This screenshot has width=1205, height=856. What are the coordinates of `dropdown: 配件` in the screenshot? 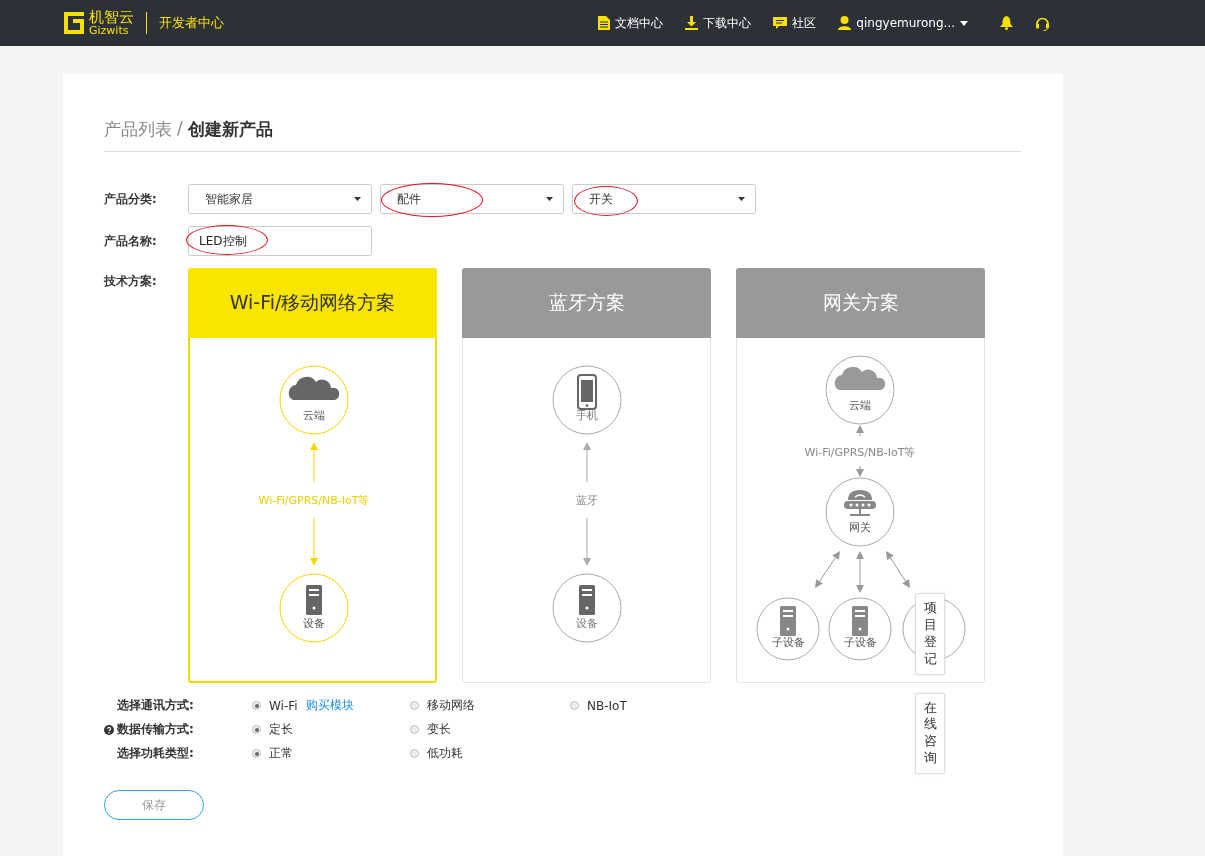 It's located at (472, 199).